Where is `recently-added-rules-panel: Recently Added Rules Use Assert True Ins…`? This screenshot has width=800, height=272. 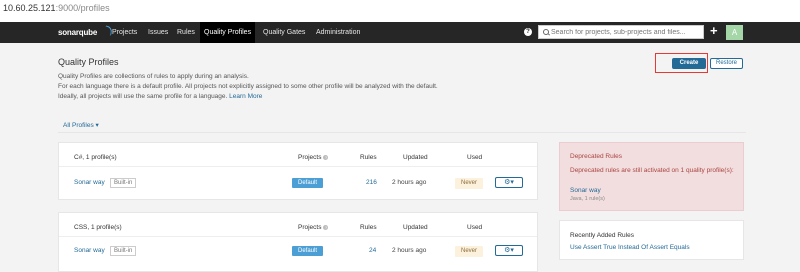 recently-added-rules-panel: Recently Added Rules Use Assert True Ins… is located at coordinates (651, 240).